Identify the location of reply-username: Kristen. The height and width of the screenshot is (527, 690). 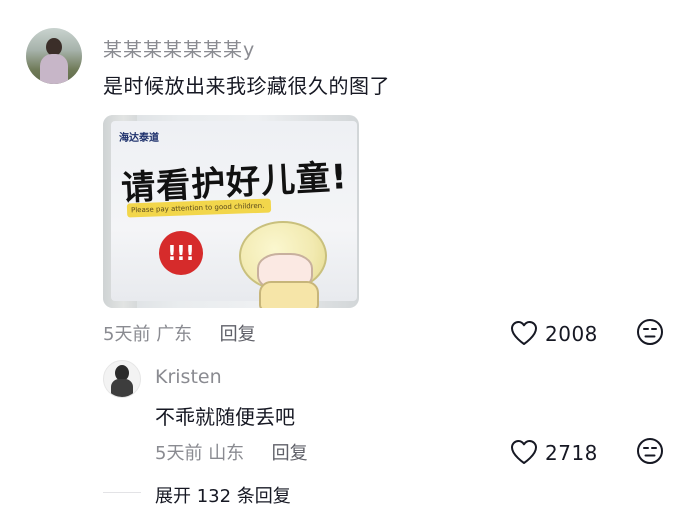
(188, 377).